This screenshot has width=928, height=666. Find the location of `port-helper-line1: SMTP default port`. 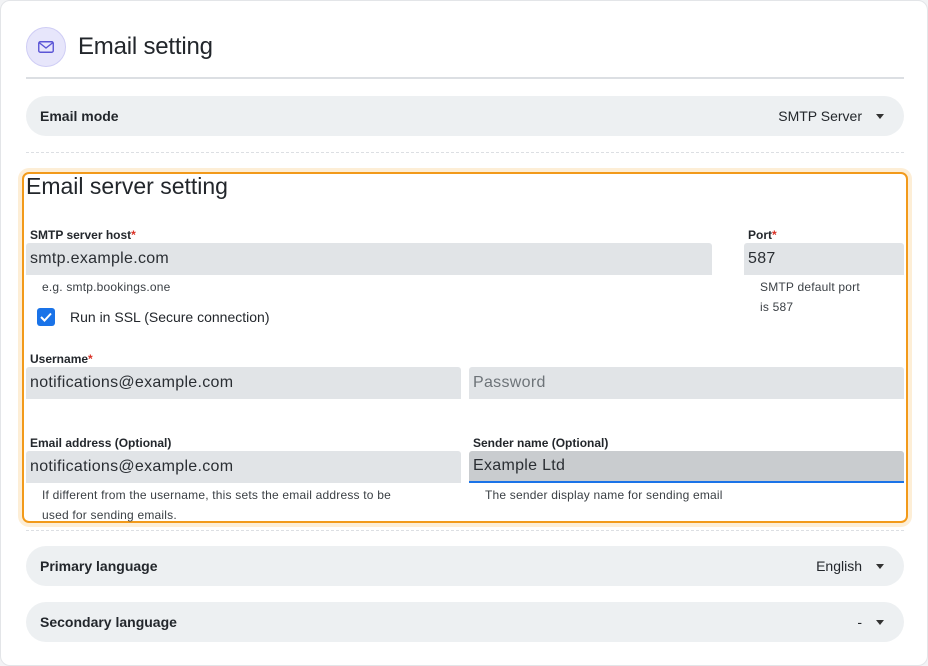

port-helper-line1: SMTP default port is located at coordinates (810, 287).